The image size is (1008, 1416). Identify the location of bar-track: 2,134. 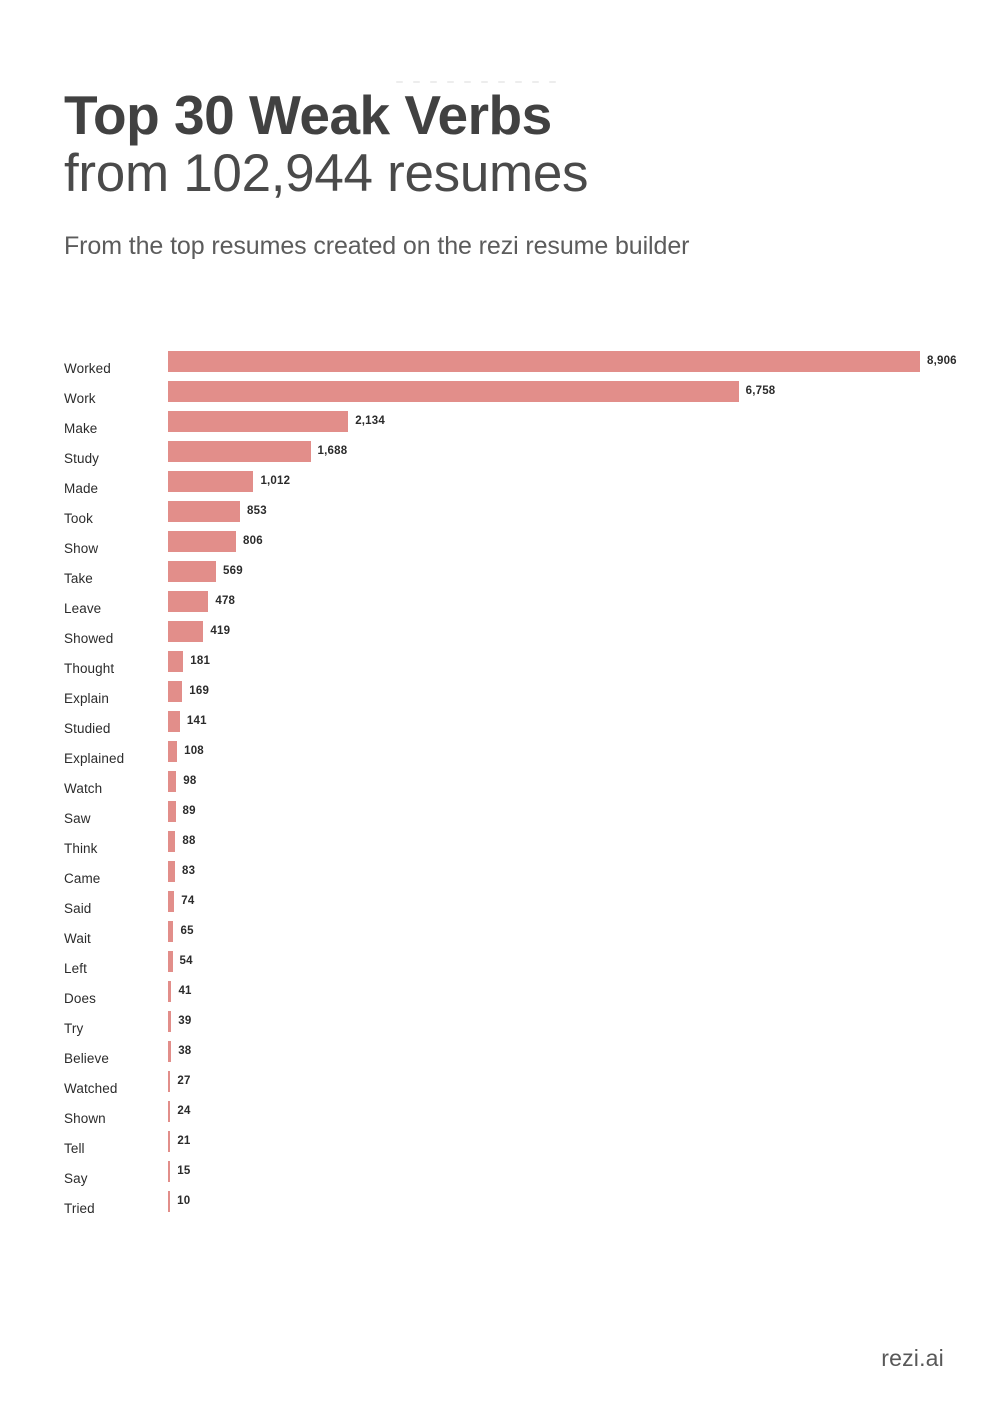
(584, 421).